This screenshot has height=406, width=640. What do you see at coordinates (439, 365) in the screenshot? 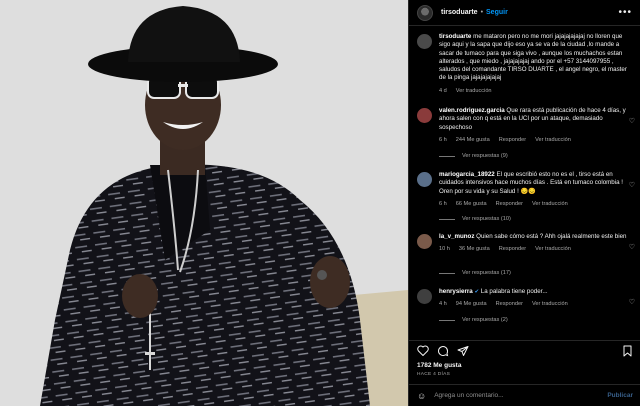
I see `post-likes-count: 1782 Me gusta` at bounding box center [439, 365].